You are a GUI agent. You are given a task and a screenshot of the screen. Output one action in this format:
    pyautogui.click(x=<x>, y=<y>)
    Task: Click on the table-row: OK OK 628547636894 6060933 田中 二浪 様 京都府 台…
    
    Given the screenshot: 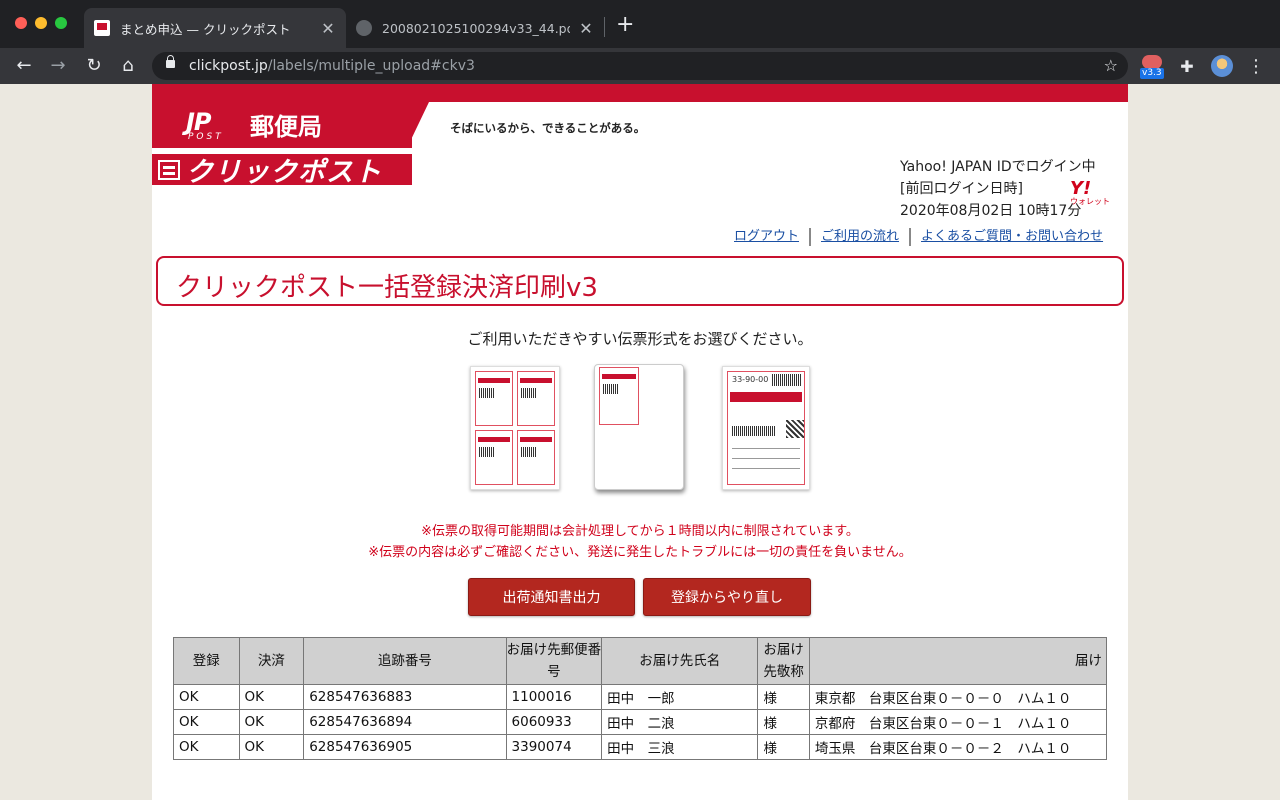 What is the action you would take?
    pyautogui.click(x=640, y=722)
    